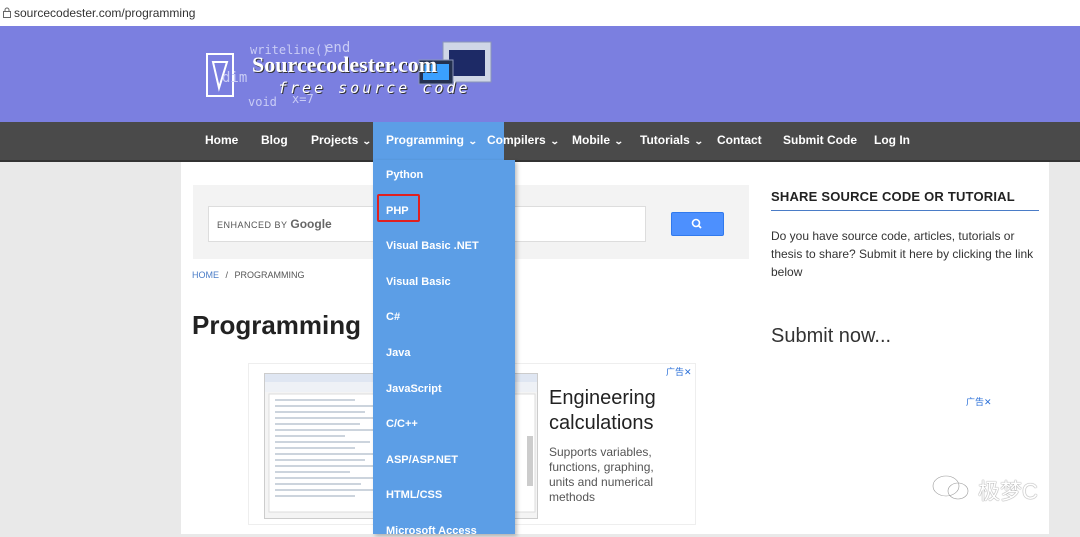 The image size is (1080, 537). What do you see at coordinates (597, 141) in the screenshot?
I see `nav-item-mobile: Mobile ⌄` at bounding box center [597, 141].